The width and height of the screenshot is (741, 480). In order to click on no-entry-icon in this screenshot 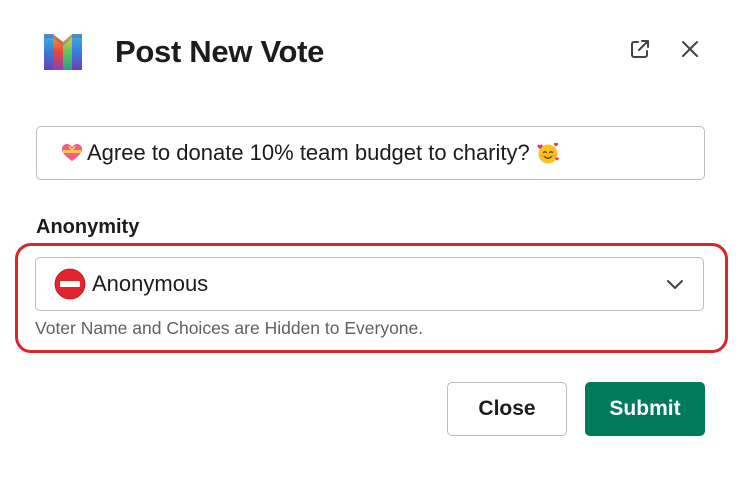, I will do `click(70, 284)`.